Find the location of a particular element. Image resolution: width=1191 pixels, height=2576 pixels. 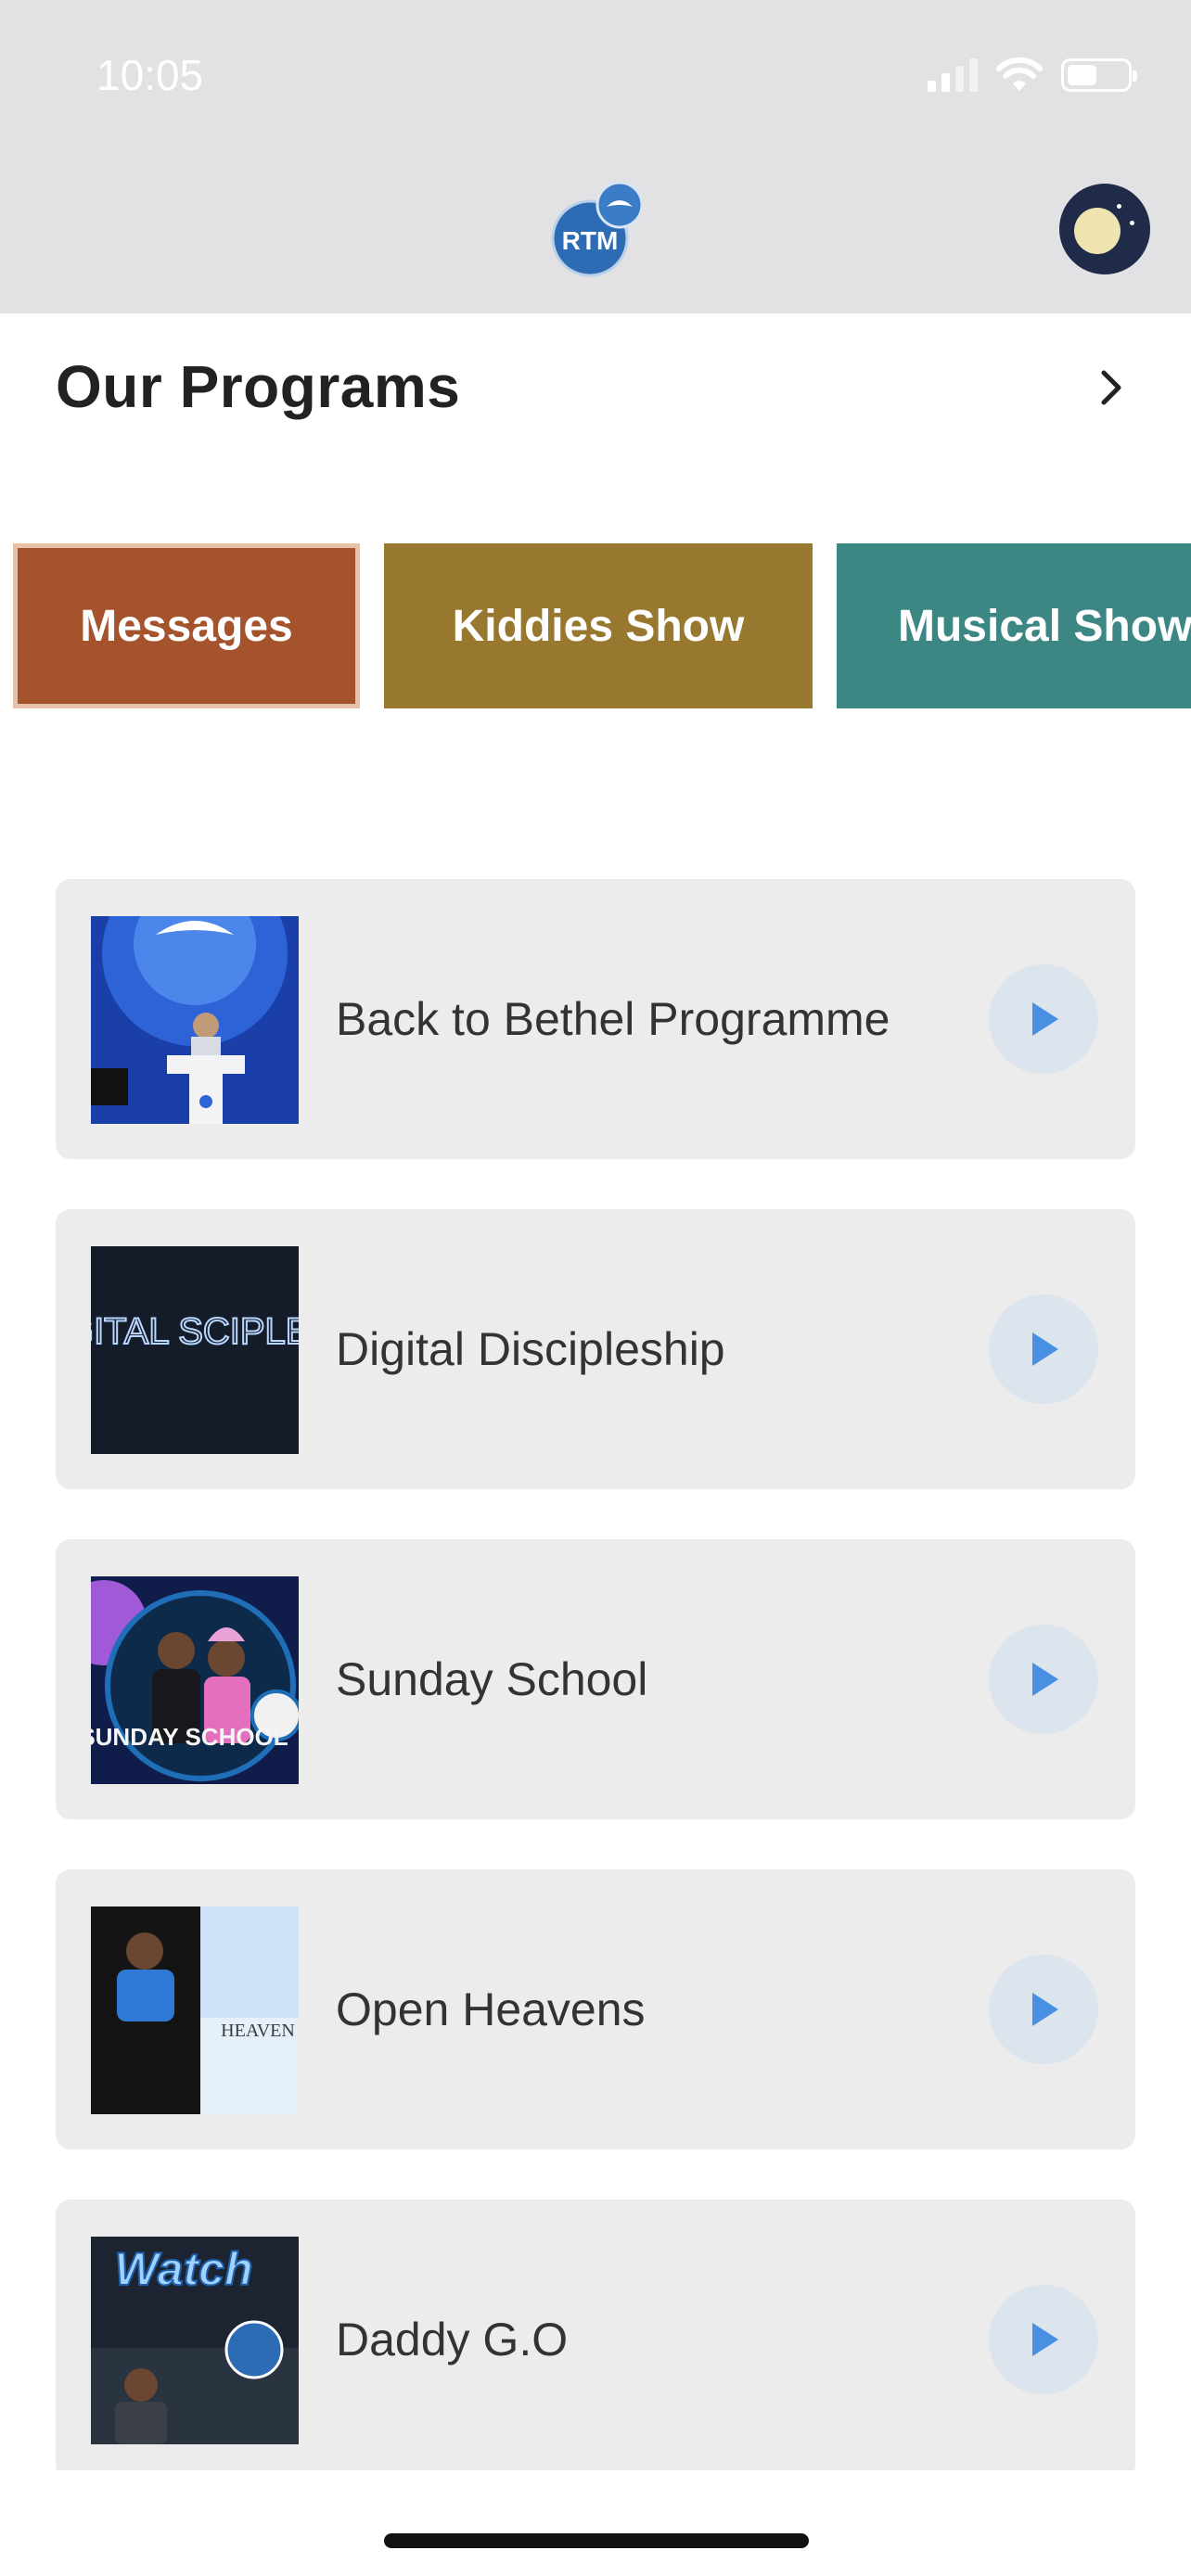

program-thumbnail: Watch is located at coordinates (195, 2340).